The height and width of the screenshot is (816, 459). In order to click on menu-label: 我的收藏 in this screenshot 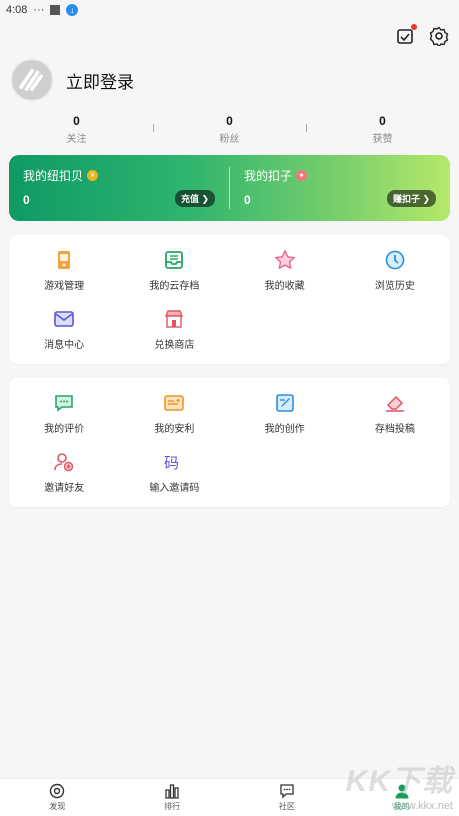, I will do `click(284, 286)`.